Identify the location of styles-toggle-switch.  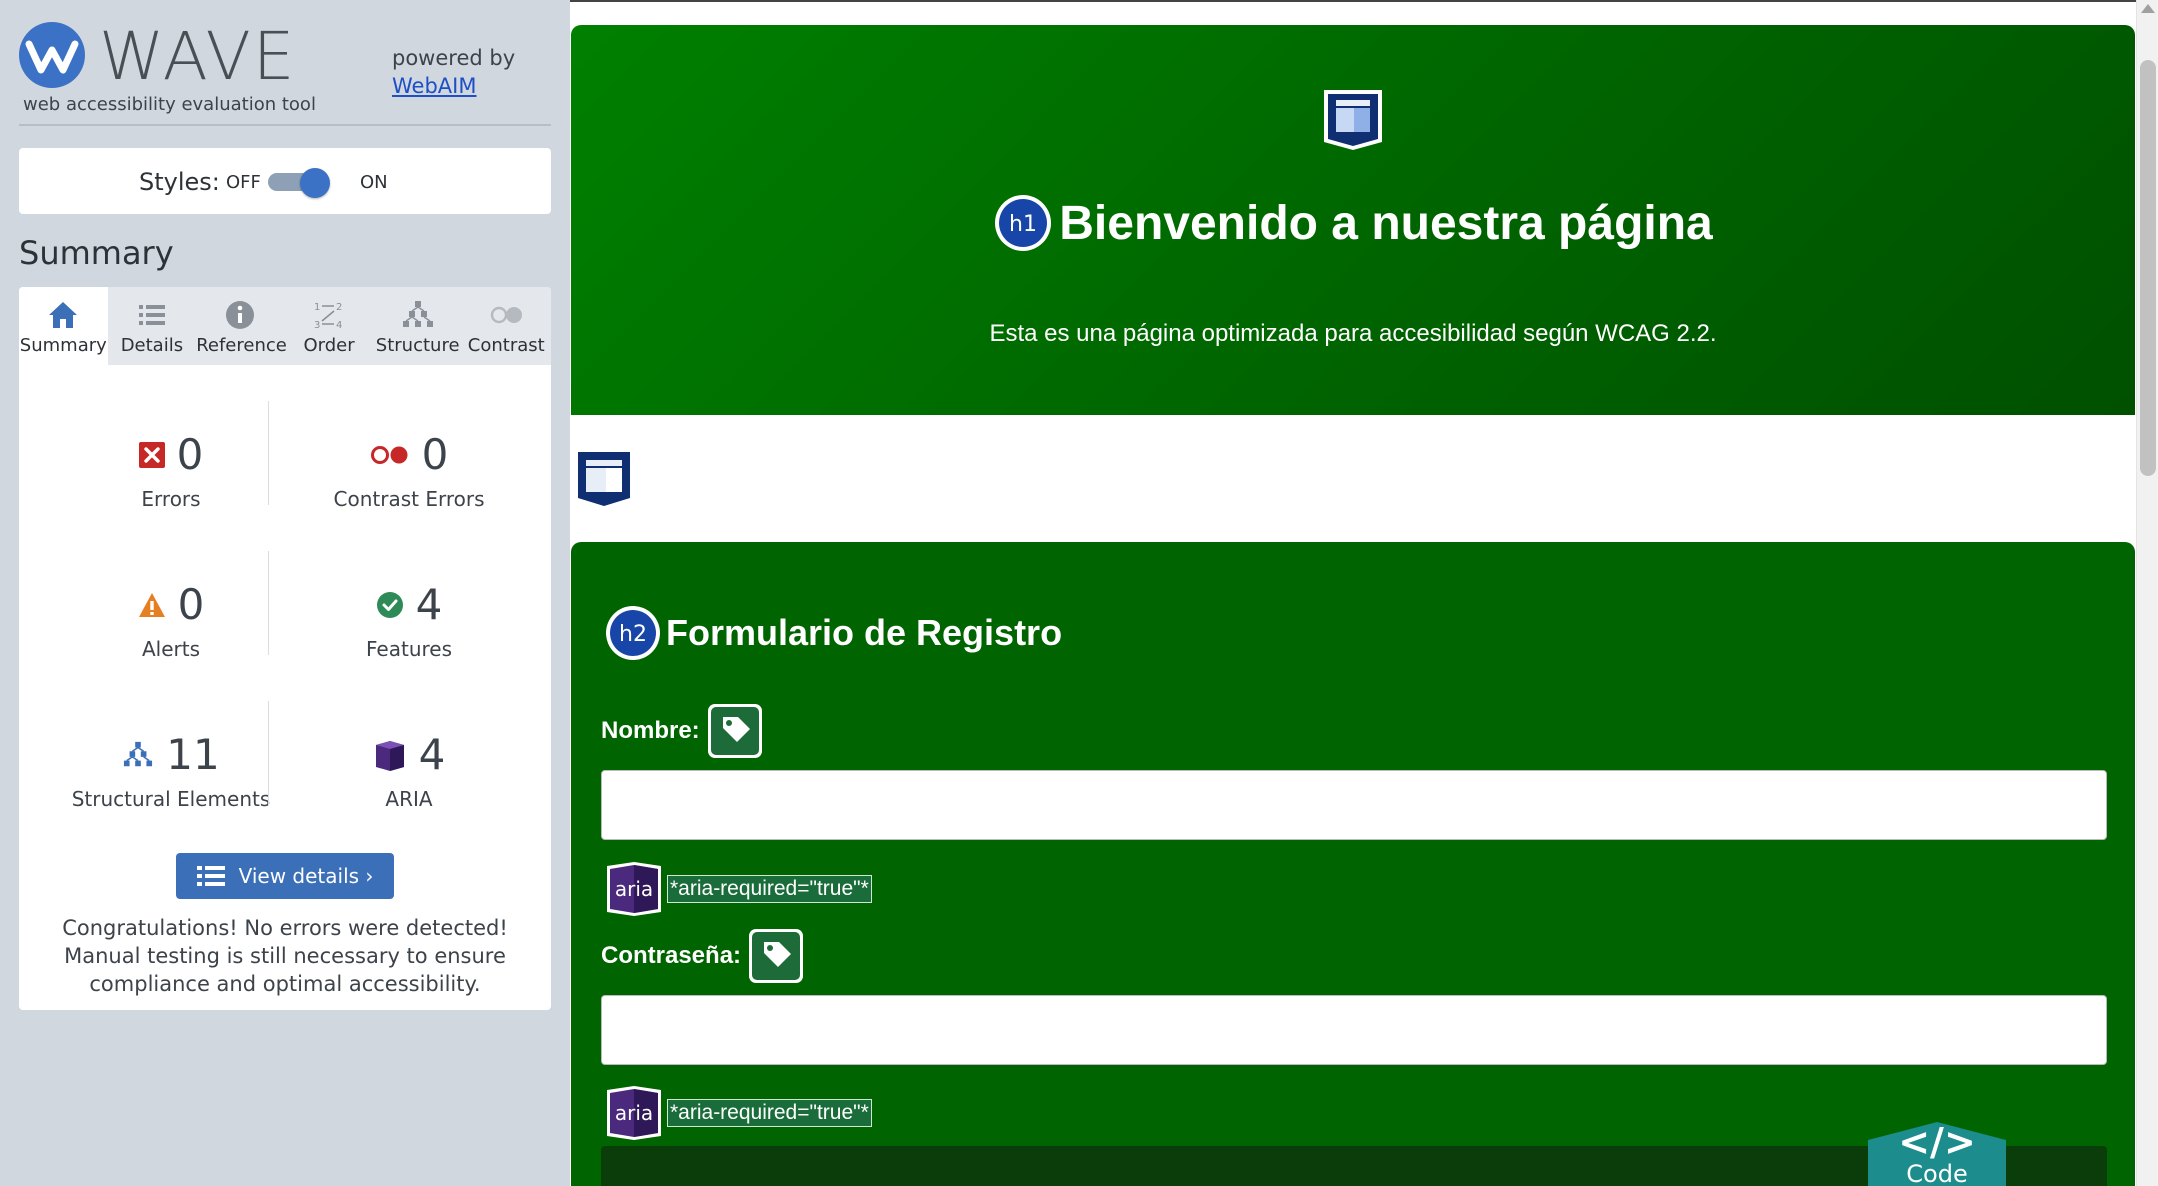
(299, 183).